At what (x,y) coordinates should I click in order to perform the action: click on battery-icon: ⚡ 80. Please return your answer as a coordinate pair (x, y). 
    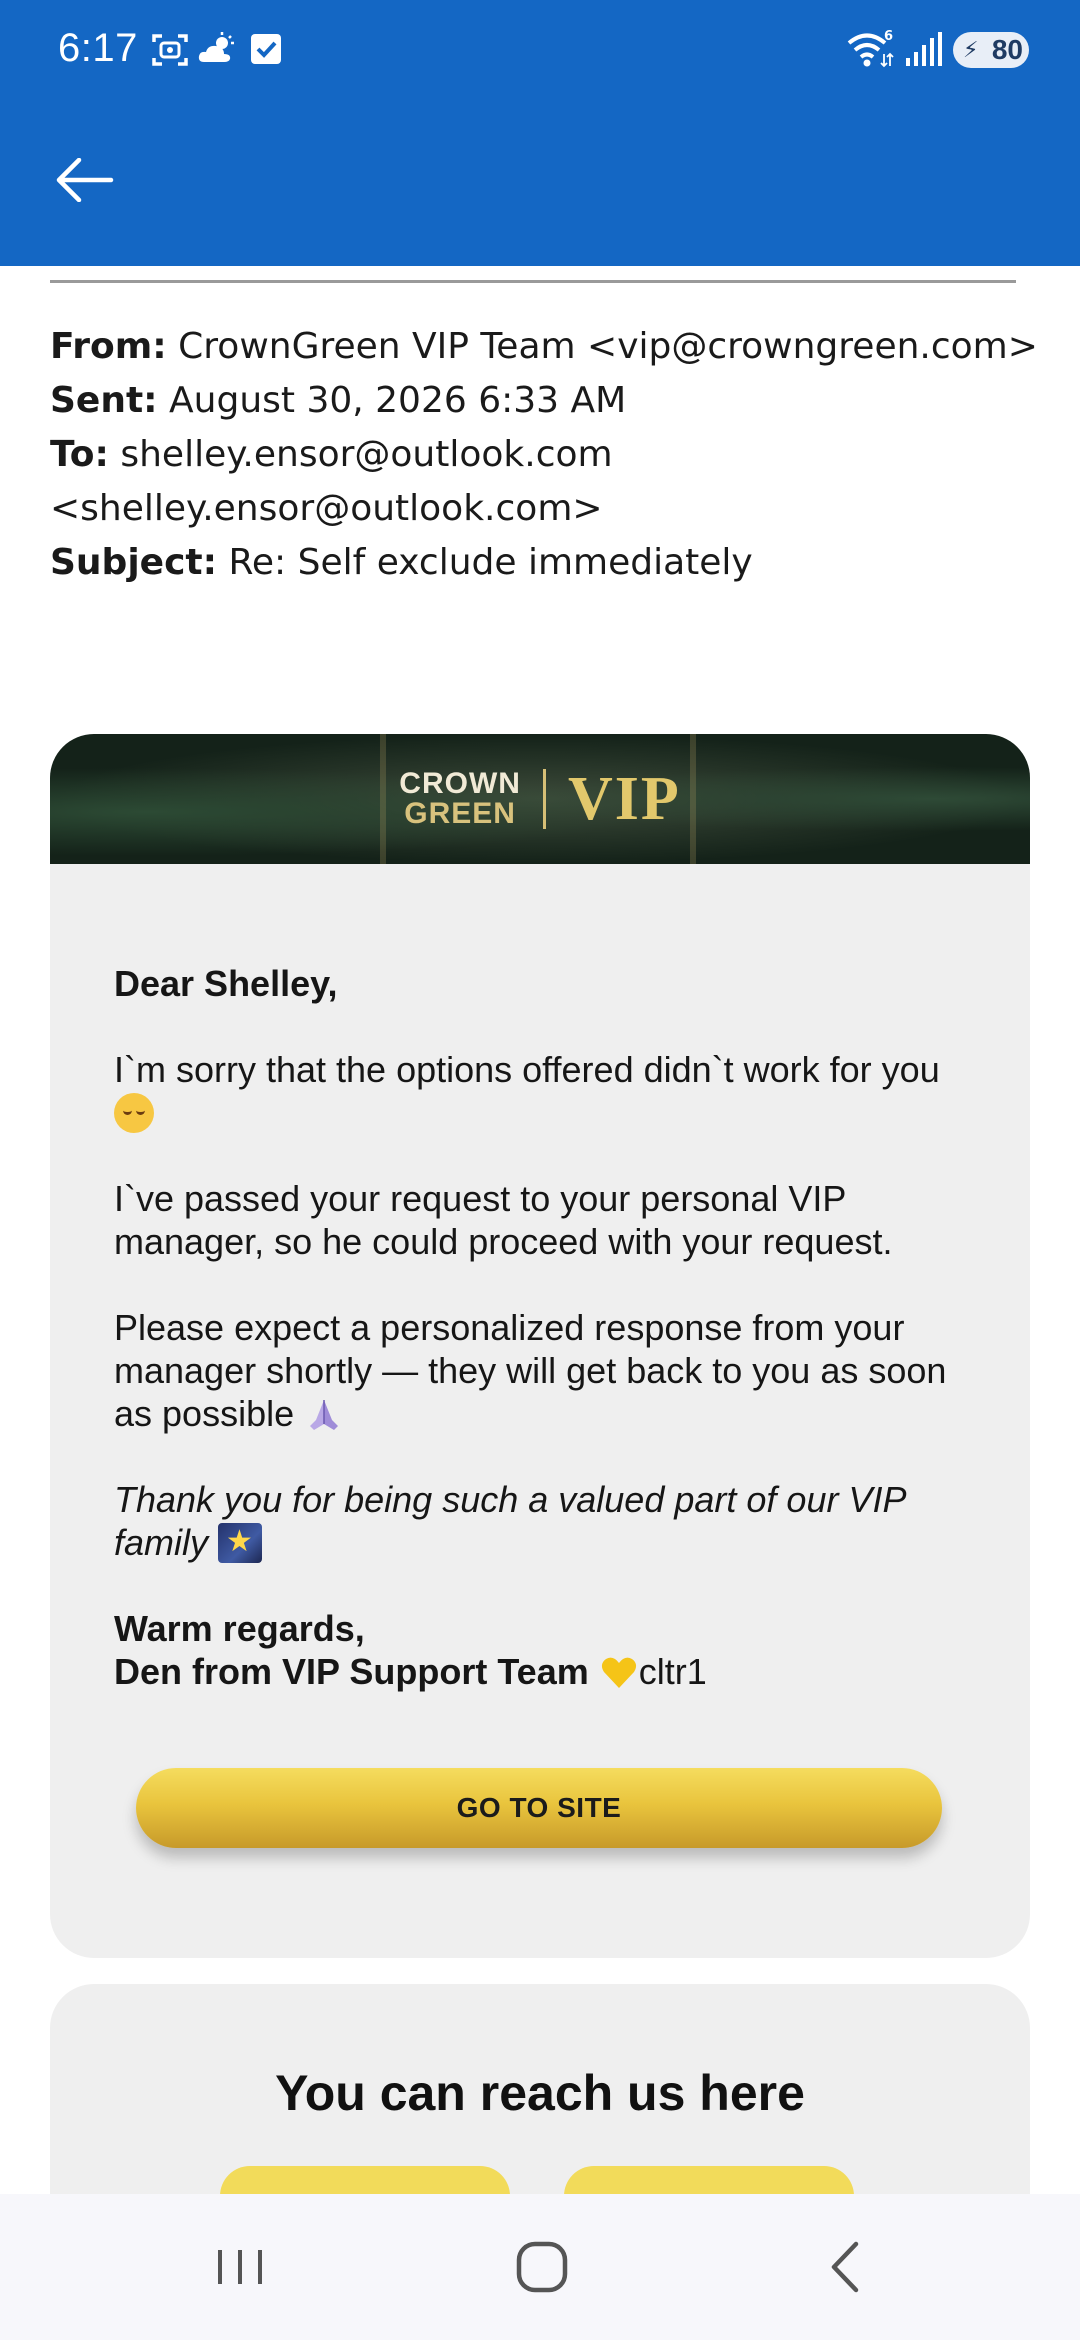
    Looking at the image, I should click on (991, 50).